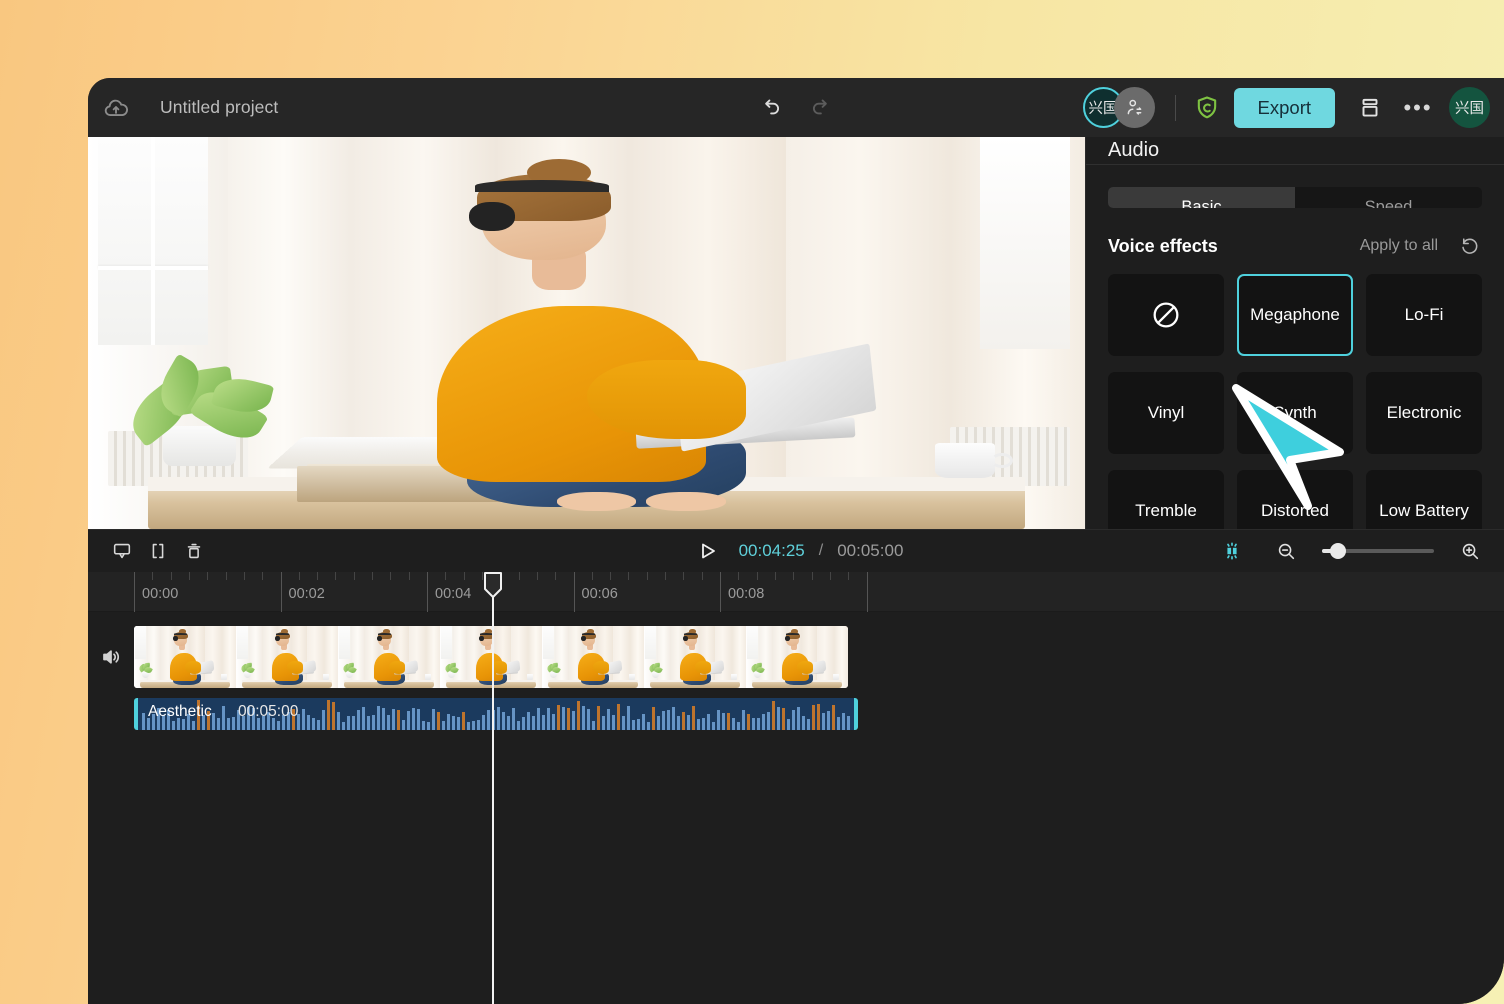 This screenshot has width=1504, height=1004. What do you see at coordinates (1470, 246) in the screenshot?
I see `reset-icon` at bounding box center [1470, 246].